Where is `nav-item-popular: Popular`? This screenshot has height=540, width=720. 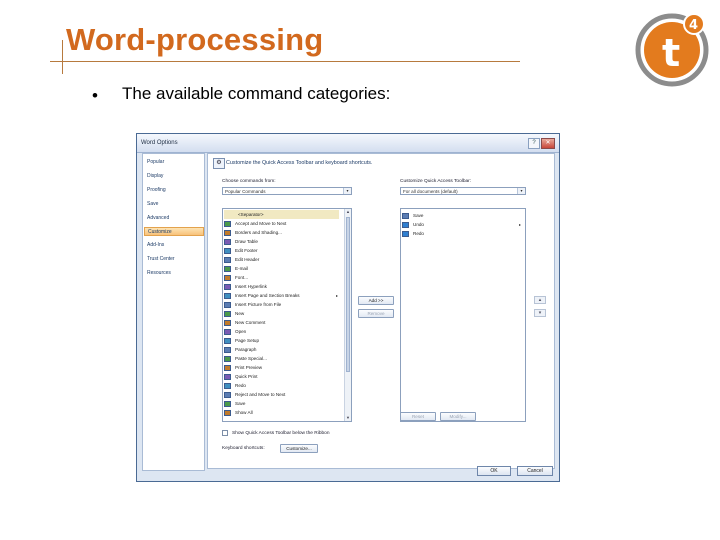 nav-item-popular: Popular is located at coordinates (155, 162).